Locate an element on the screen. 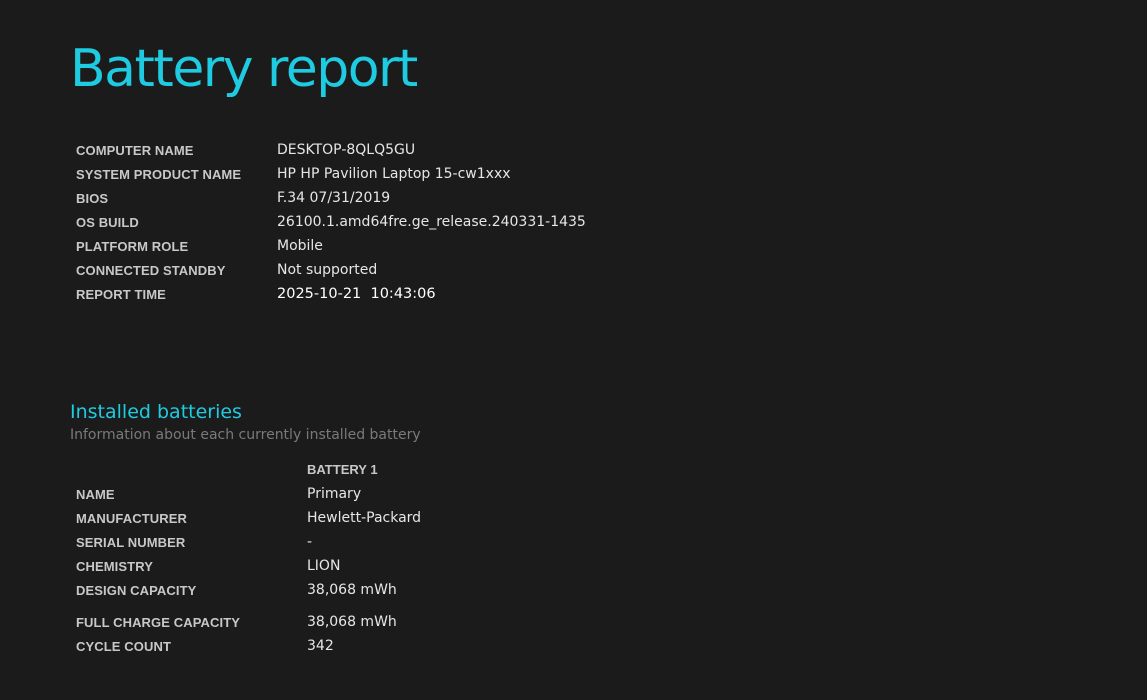 The width and height of the screenshot is (1147, 700). serial-number-value: - is located at coordinates (310, 542).